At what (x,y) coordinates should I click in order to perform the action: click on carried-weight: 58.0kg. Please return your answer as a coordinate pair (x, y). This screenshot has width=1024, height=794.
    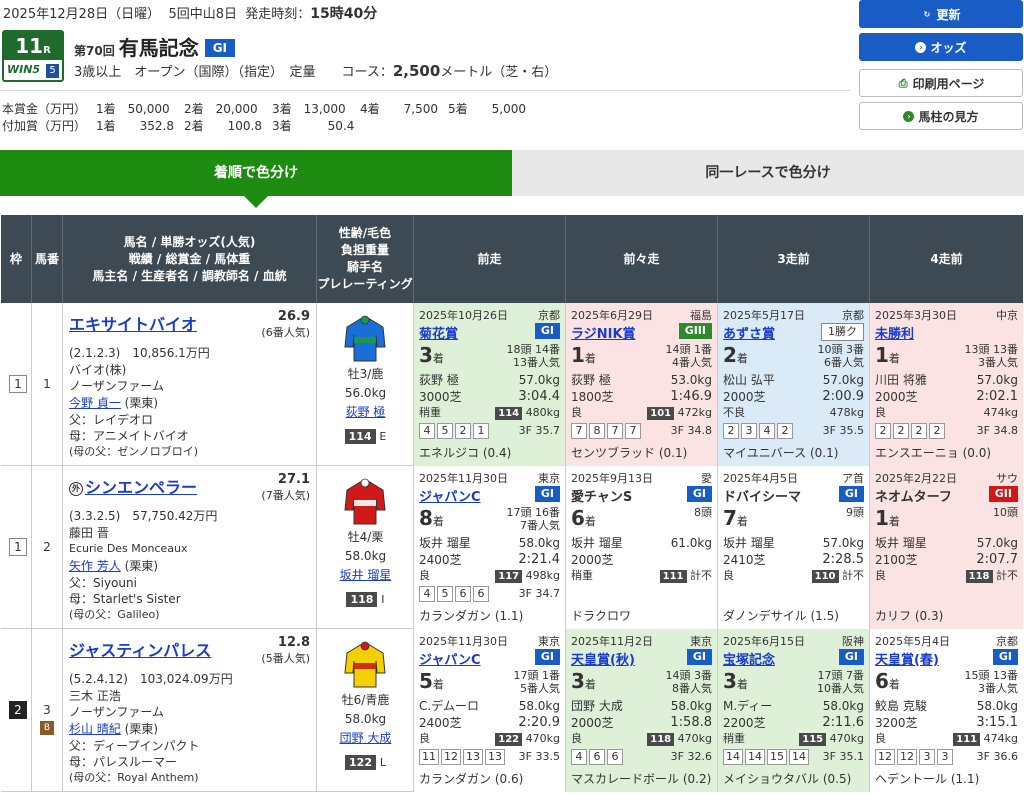
    Looking at the image, I should click on (365, 556).